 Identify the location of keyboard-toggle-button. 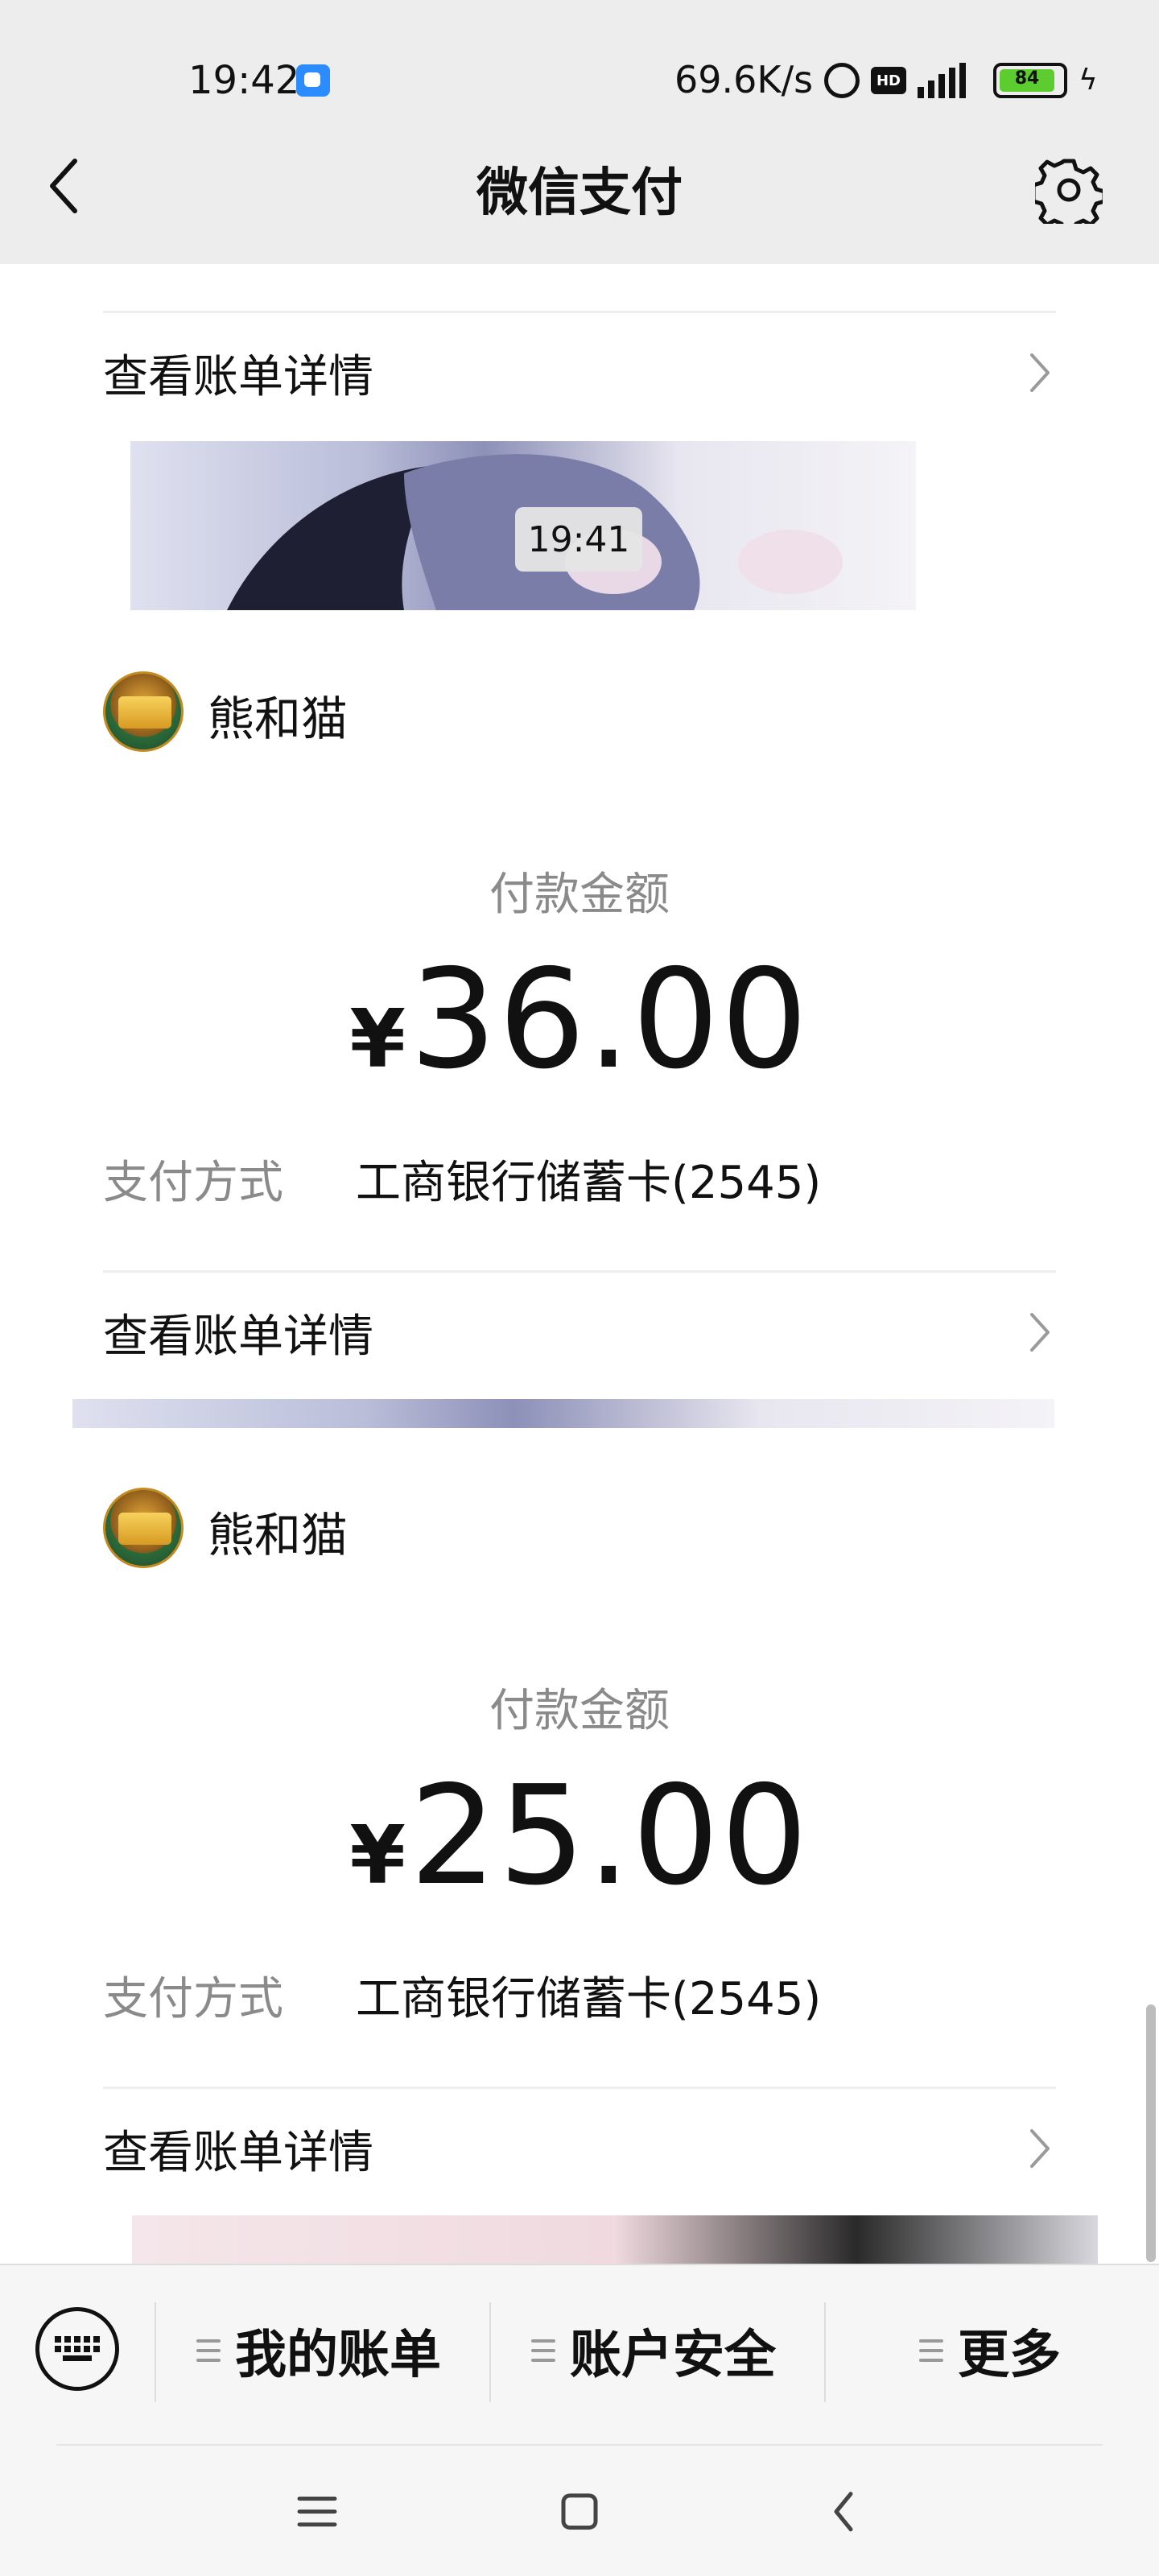
(77, 2349).